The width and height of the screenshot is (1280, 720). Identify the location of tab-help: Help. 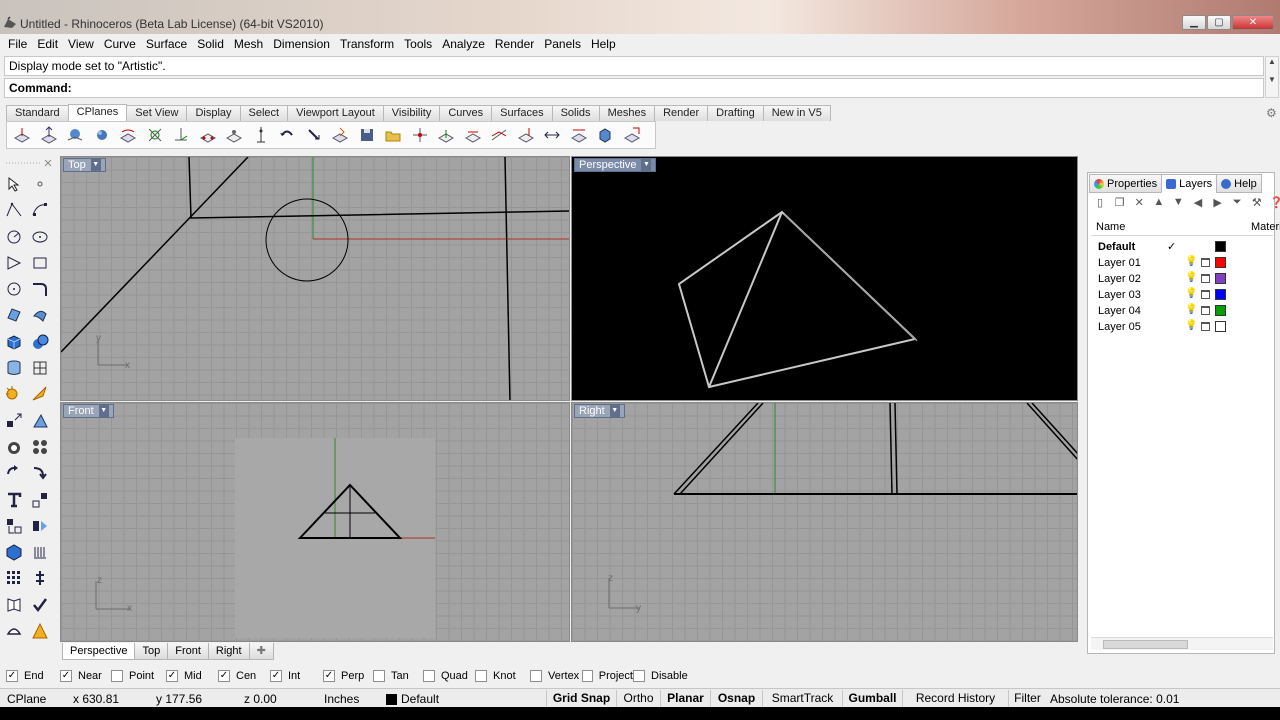
(1239, 183).